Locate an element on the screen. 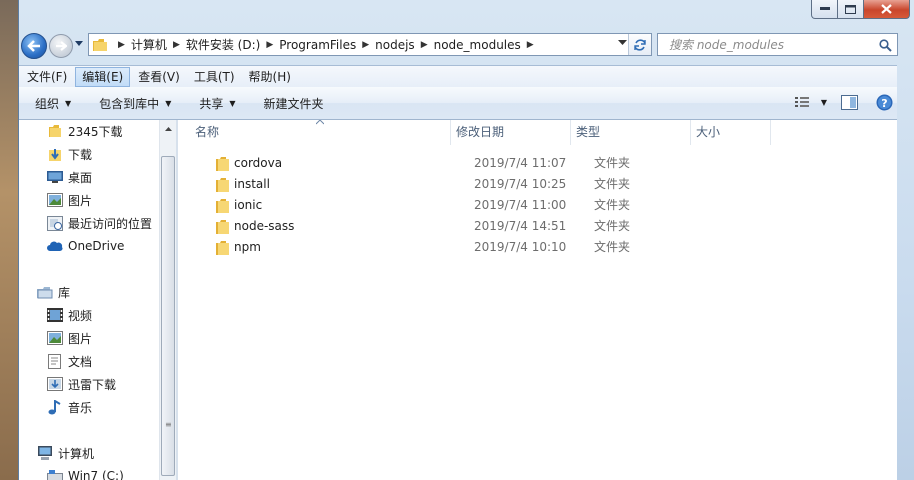 The height and width of the screenshot is (480, 914). file-row: node-sass 2019/7/4 14:51 文件夹 is located at coordinates (537, 226).